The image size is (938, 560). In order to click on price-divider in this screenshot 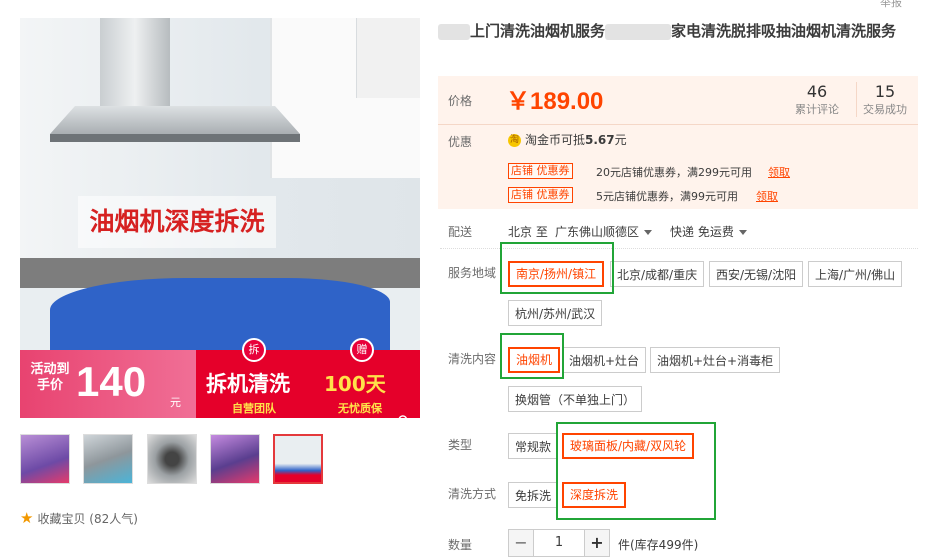, I will do `click(678, 124)`.